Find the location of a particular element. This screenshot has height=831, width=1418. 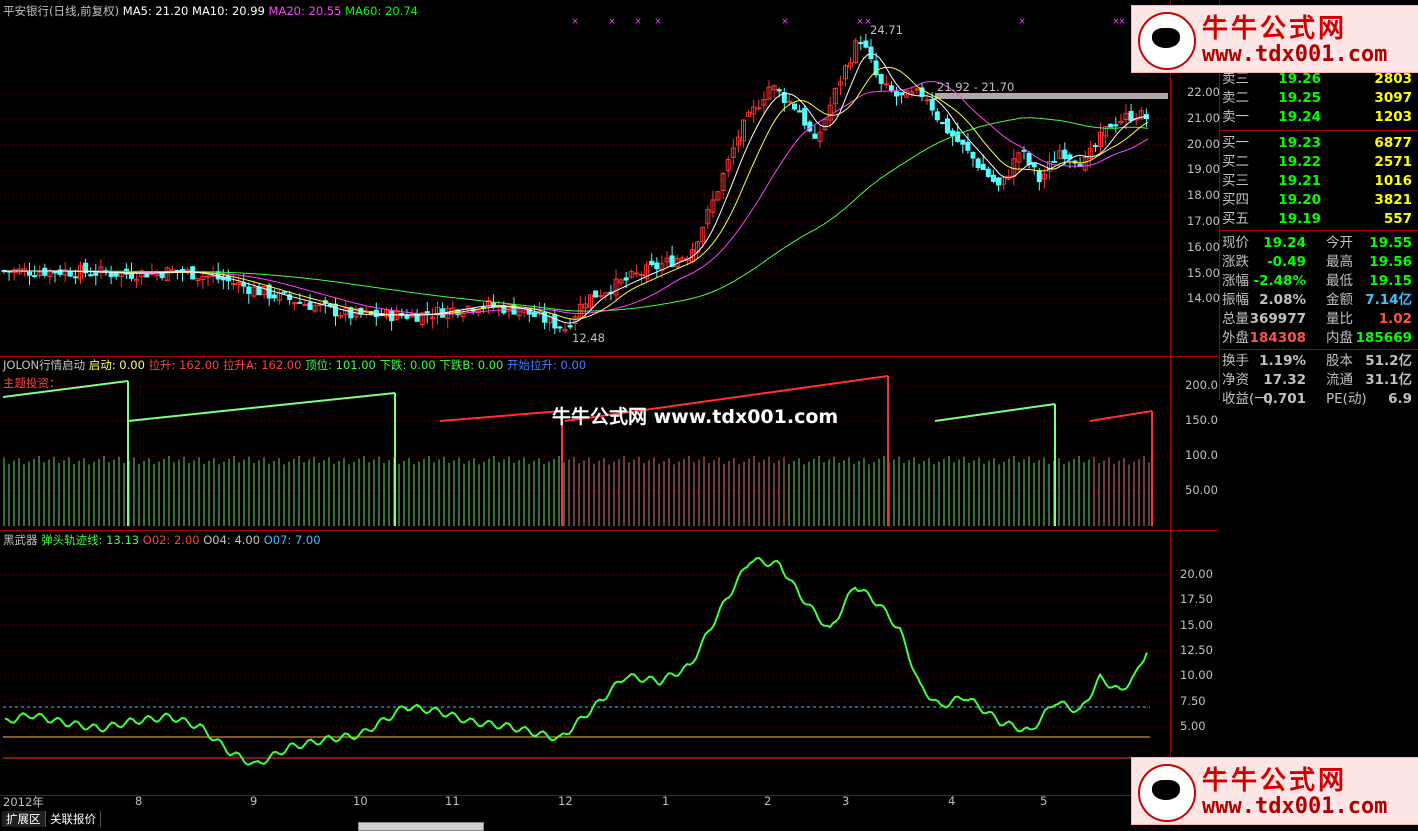

tab-extension: 扩展区 is located at coordinates (24, 819).